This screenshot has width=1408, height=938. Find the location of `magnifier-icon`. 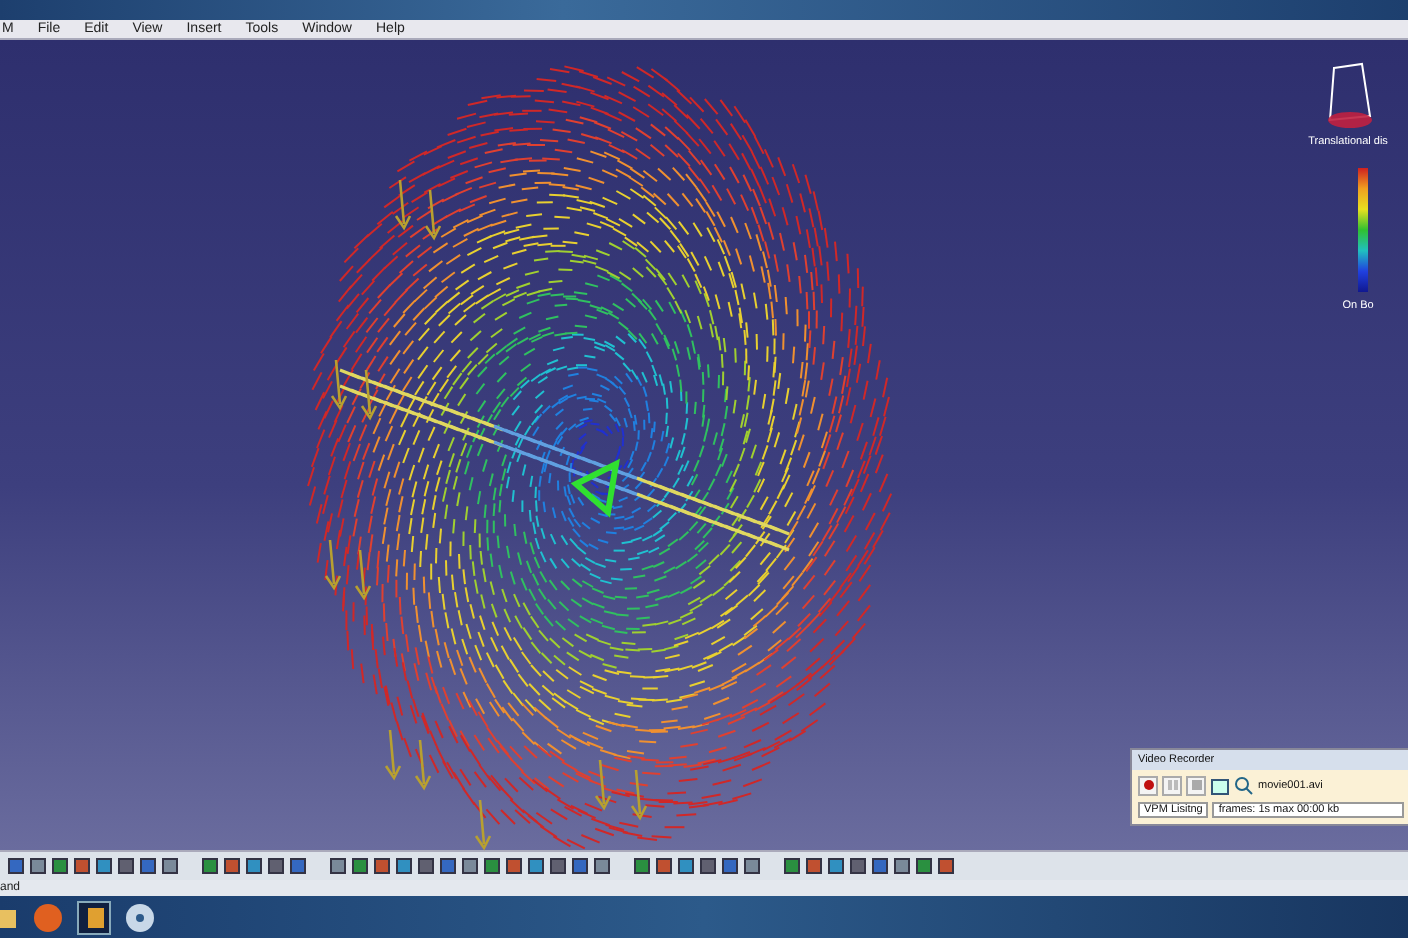

magnifier-icon is located at coordinates (1244, 785).